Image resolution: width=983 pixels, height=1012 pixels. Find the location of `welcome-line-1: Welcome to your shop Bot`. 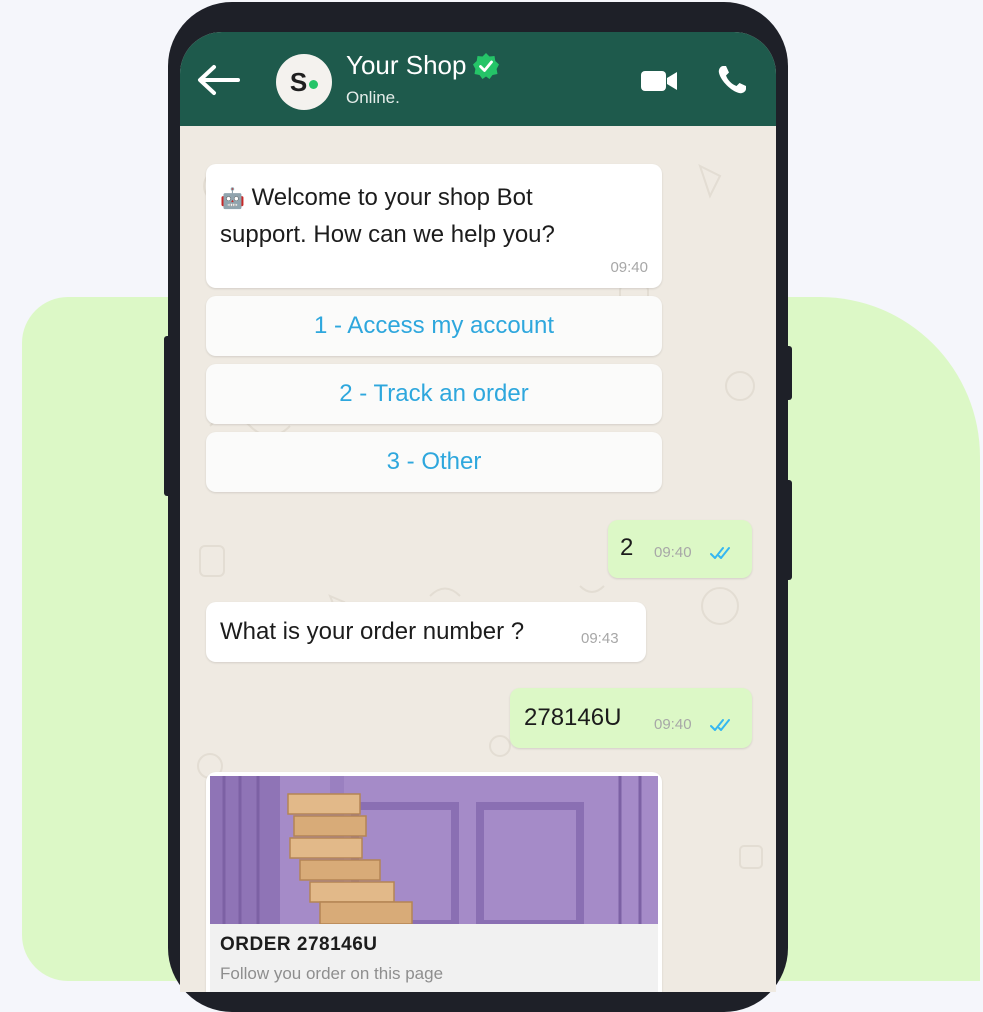

welcome-line-1: Welcome to your shop Bot is located at coordinates (392, 197).